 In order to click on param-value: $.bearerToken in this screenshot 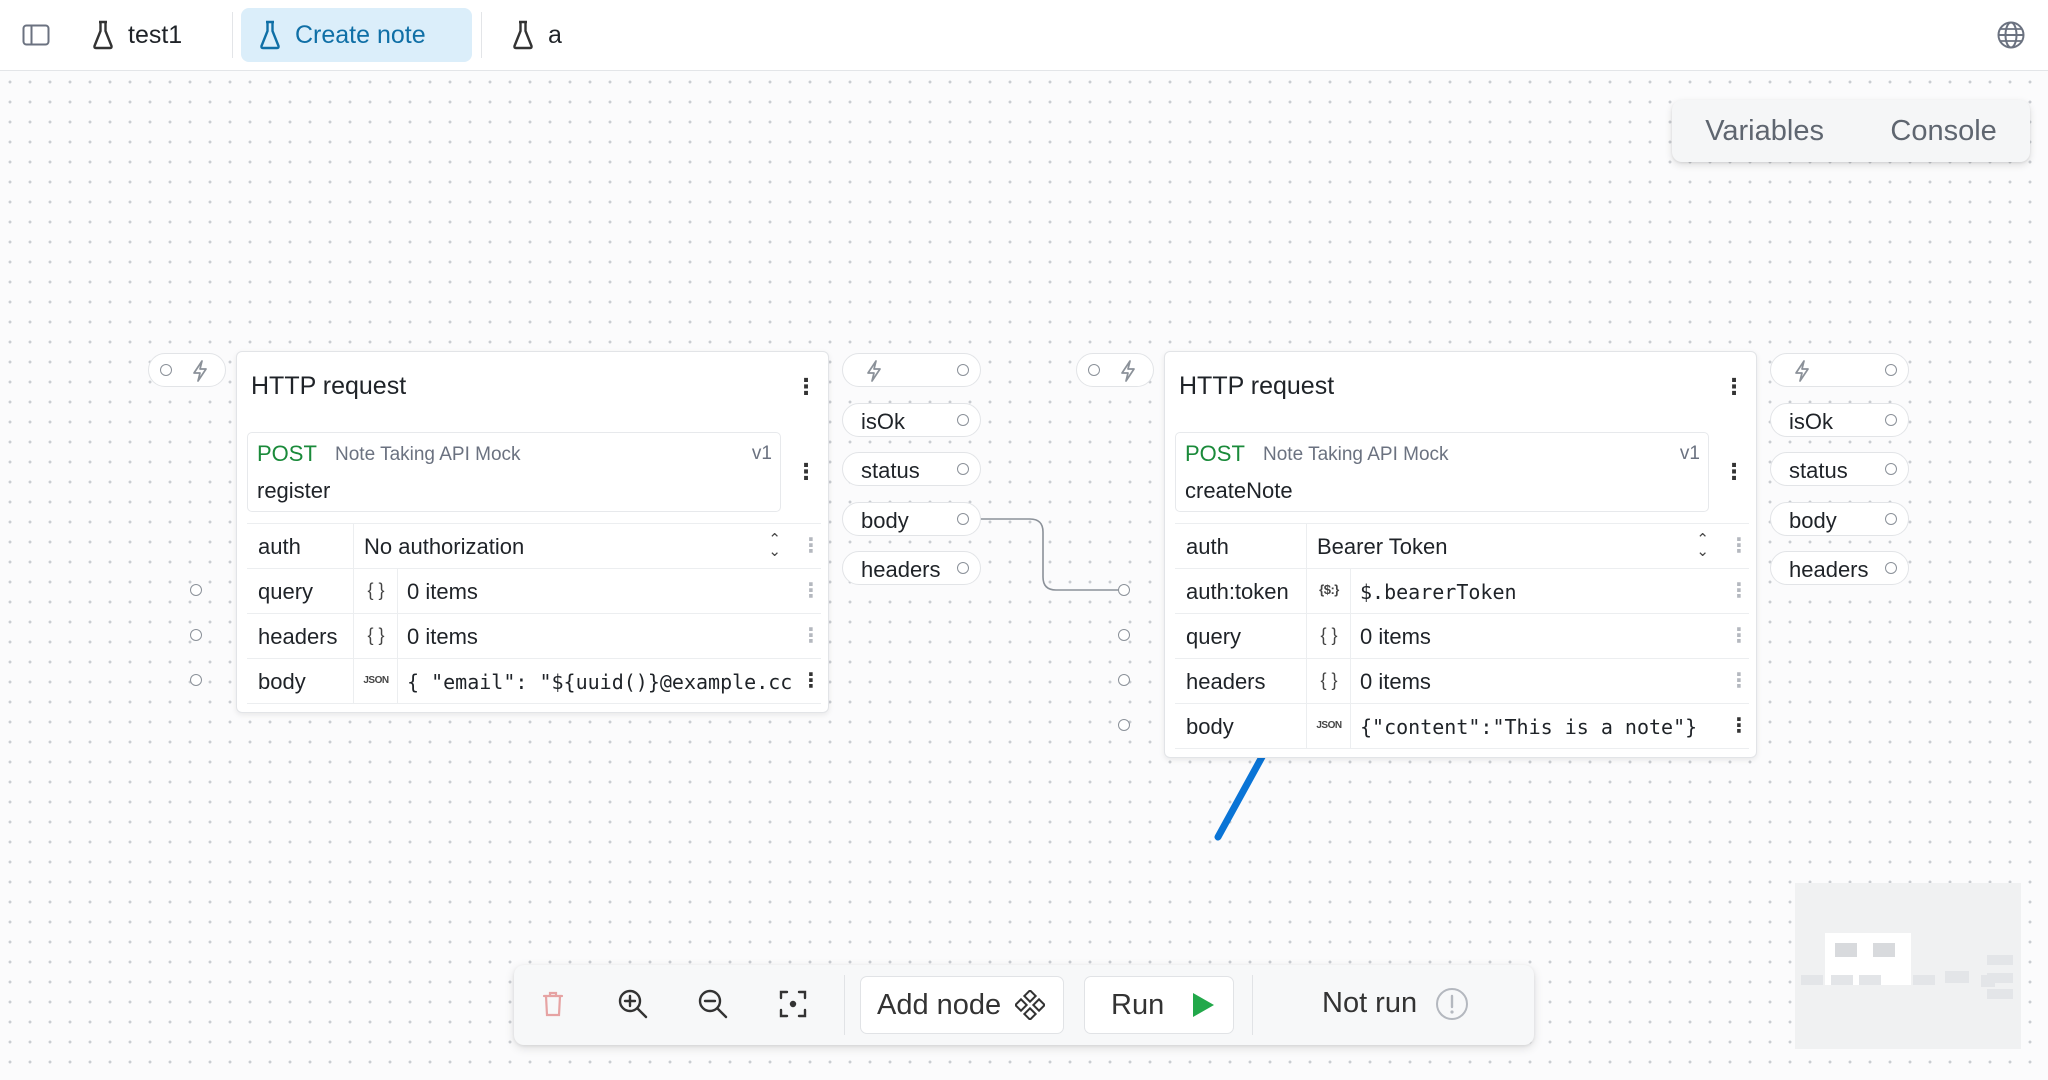, I will do `click(1438, 592)`.